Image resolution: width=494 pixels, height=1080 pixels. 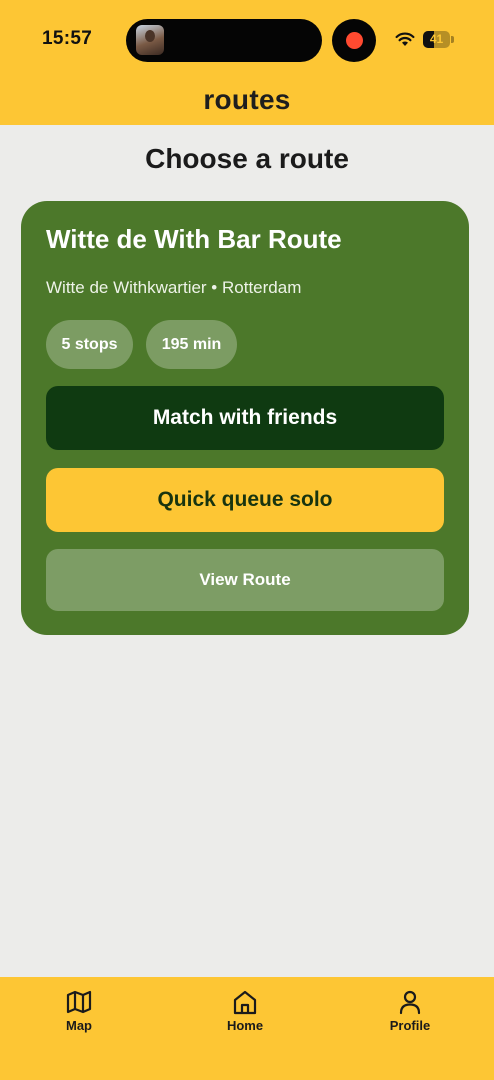 What do you see at coordinates (245, 1002) in the screenshot?
I see `home-icon` at bounding box center [245, 1002].